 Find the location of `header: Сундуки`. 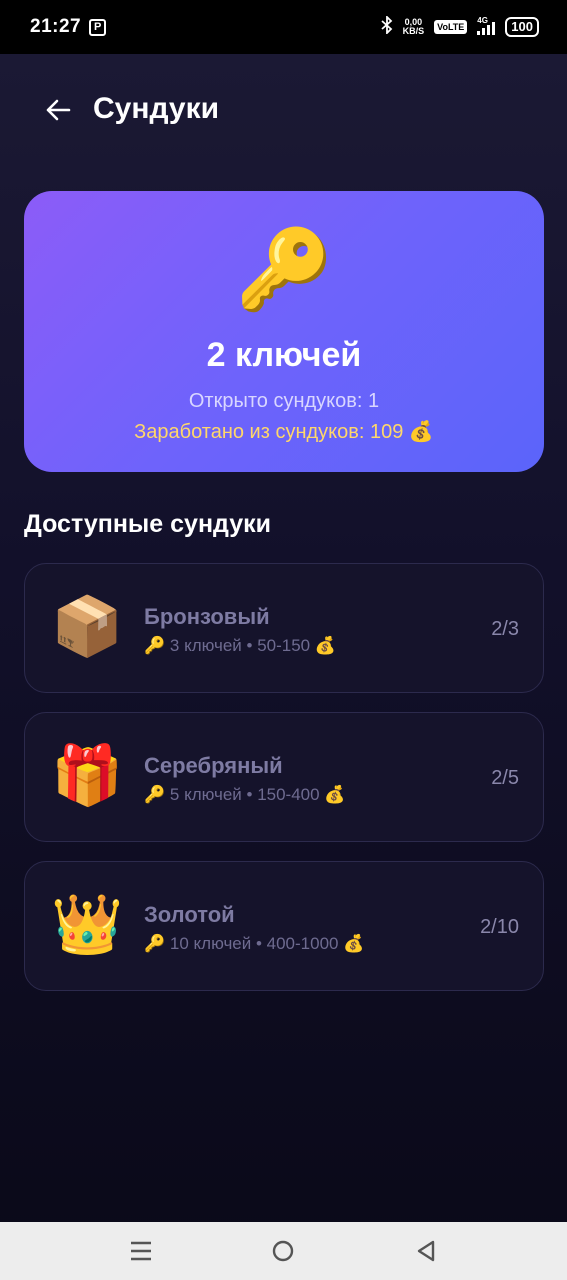

header: Сундуки is located at coordinates (283, 110).